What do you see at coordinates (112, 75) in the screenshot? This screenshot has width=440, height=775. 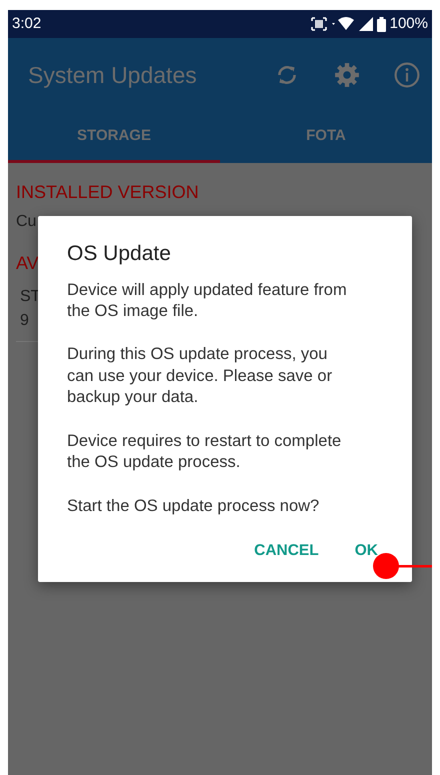 I see `app-title: System Updates` at bounding box center [112, 75].